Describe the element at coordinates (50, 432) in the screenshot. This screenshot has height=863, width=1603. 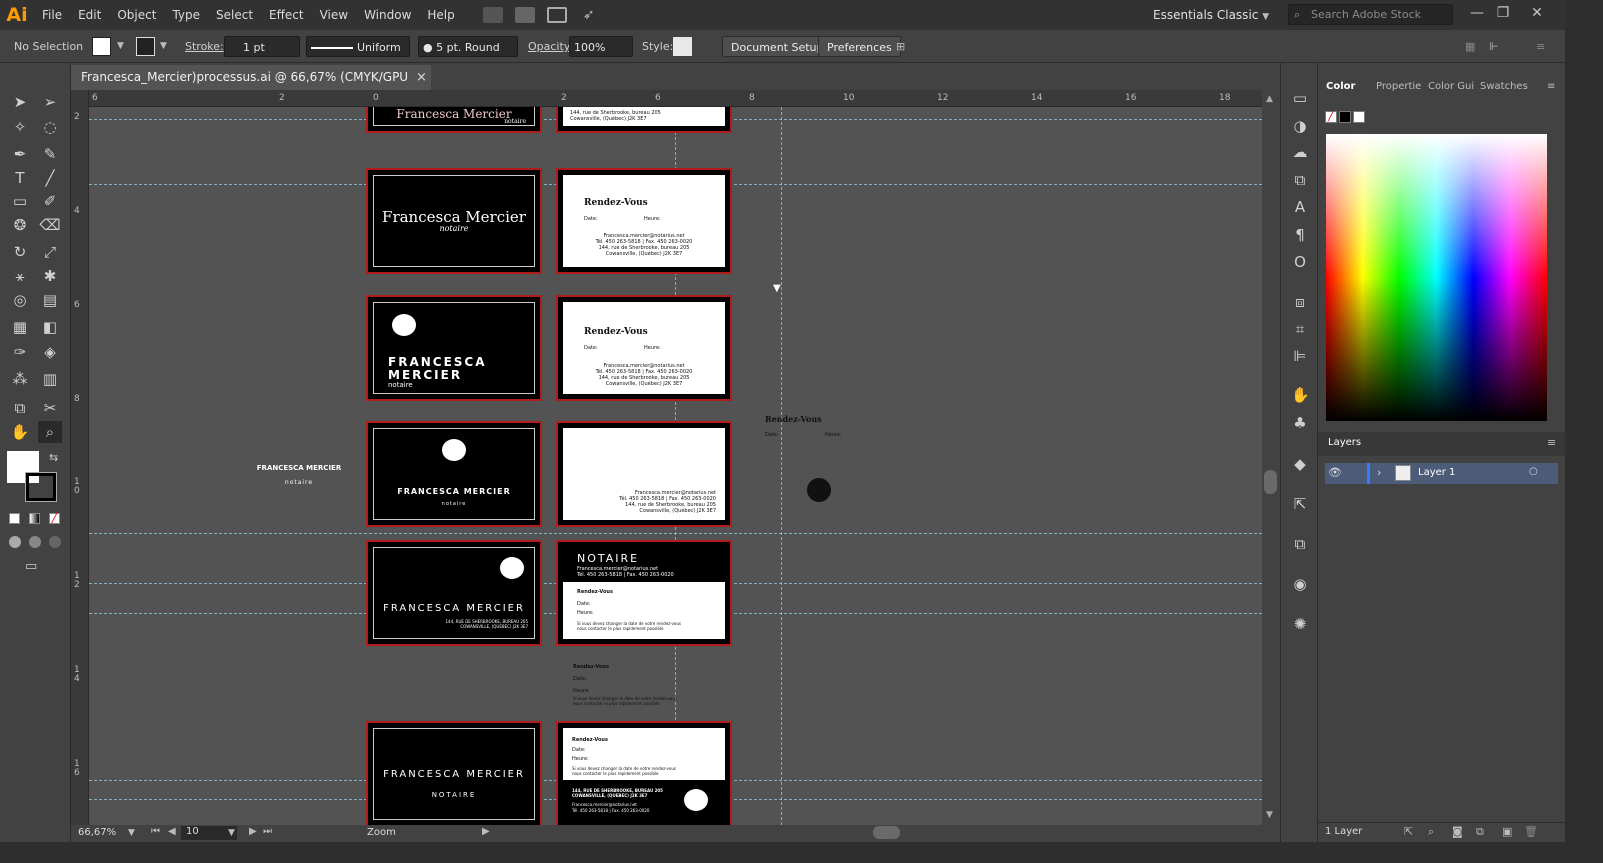
I see `zoom-tool-icon: ⌕` at that location.